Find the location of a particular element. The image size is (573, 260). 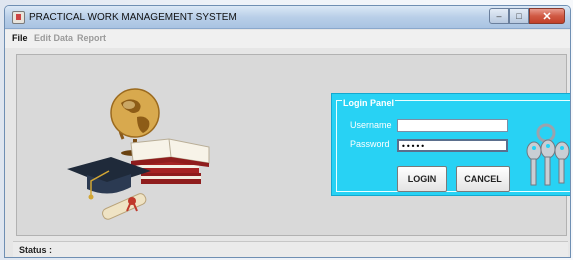

book-middle-pages is located at coordinates (168, 166).